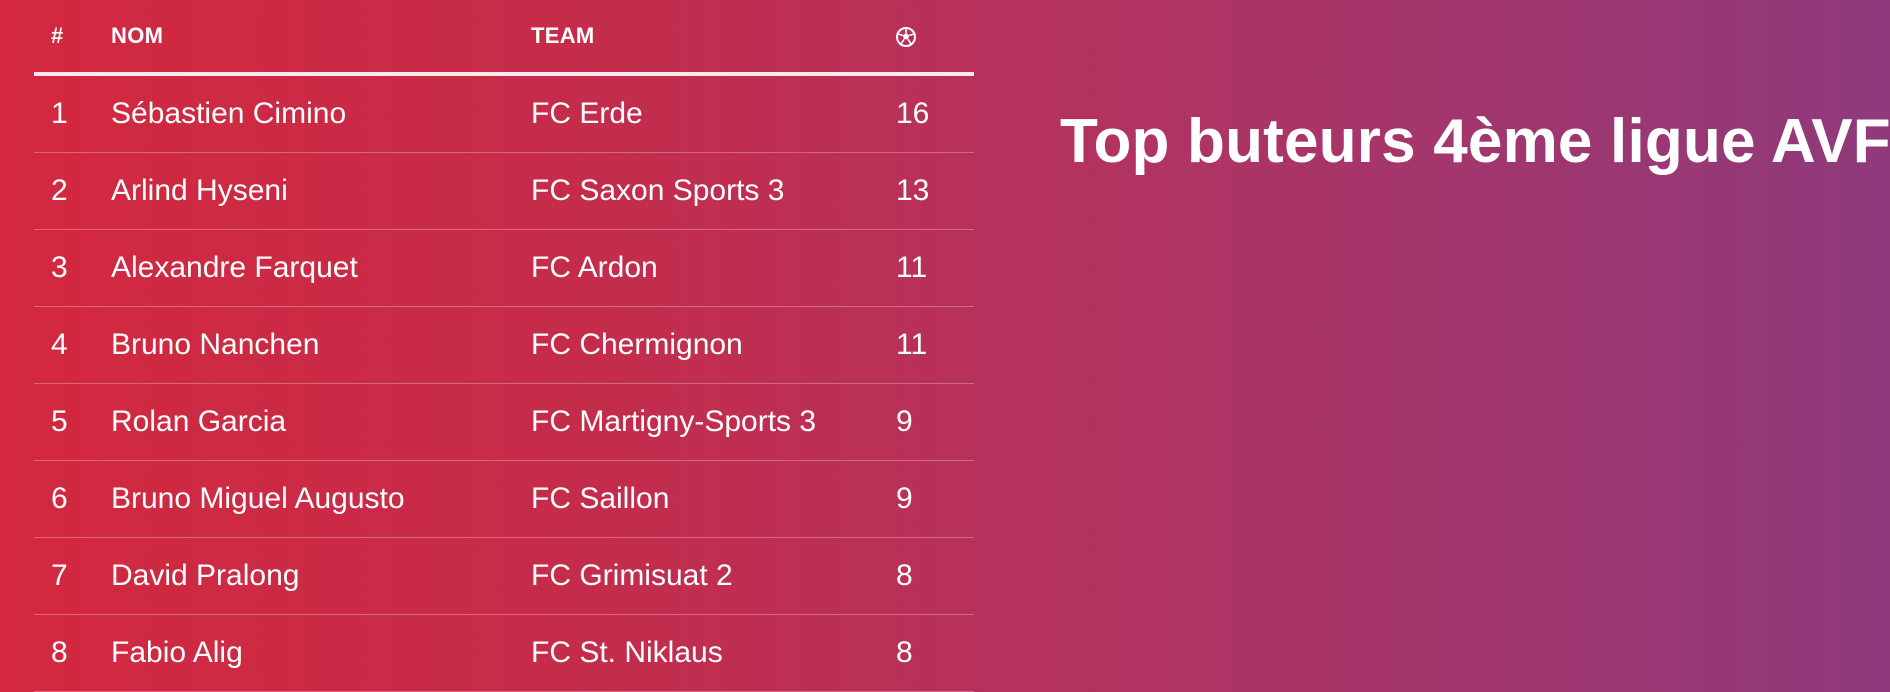 This screenshot has height=692, width=1890. Describe the element at coordinates (563, 35) in the screenshot. I see `header-team: TEAM` at that location.